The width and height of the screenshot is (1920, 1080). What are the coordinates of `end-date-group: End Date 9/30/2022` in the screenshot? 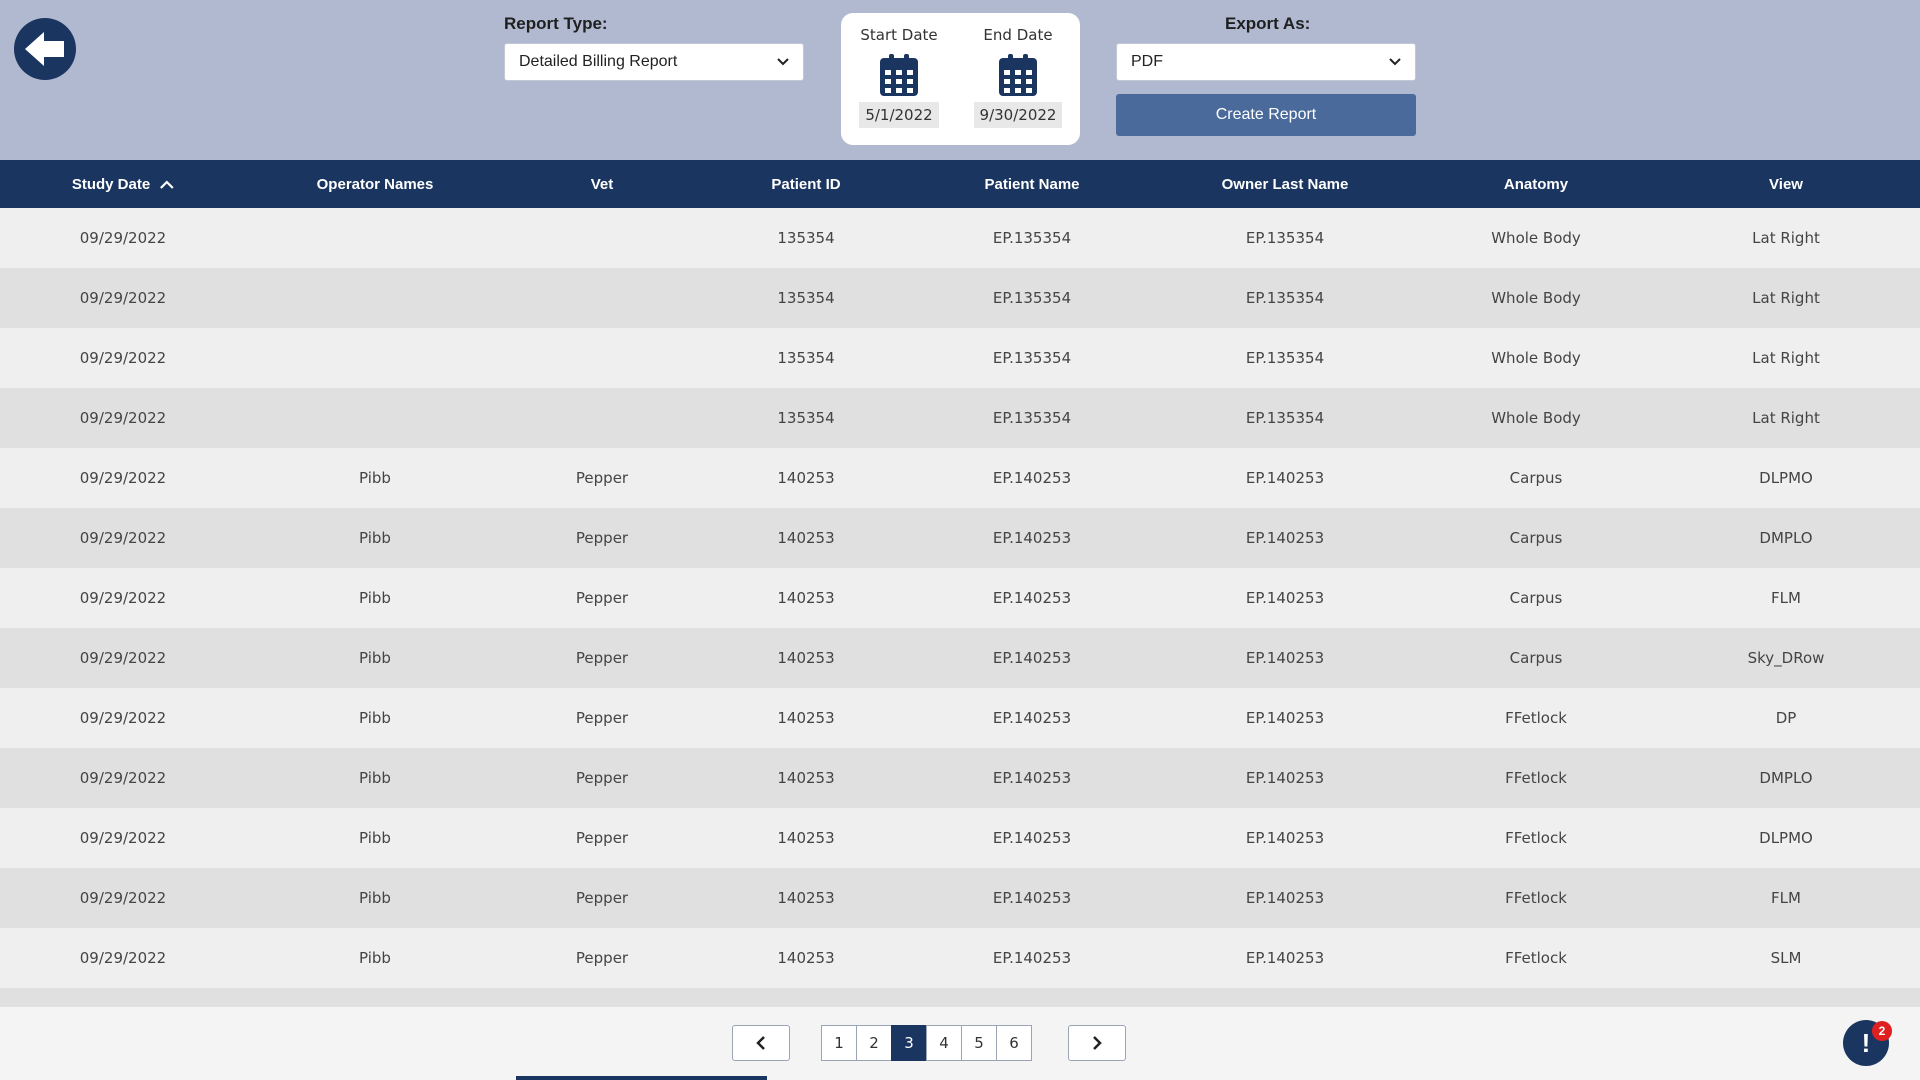 It's located at (1018, 70).